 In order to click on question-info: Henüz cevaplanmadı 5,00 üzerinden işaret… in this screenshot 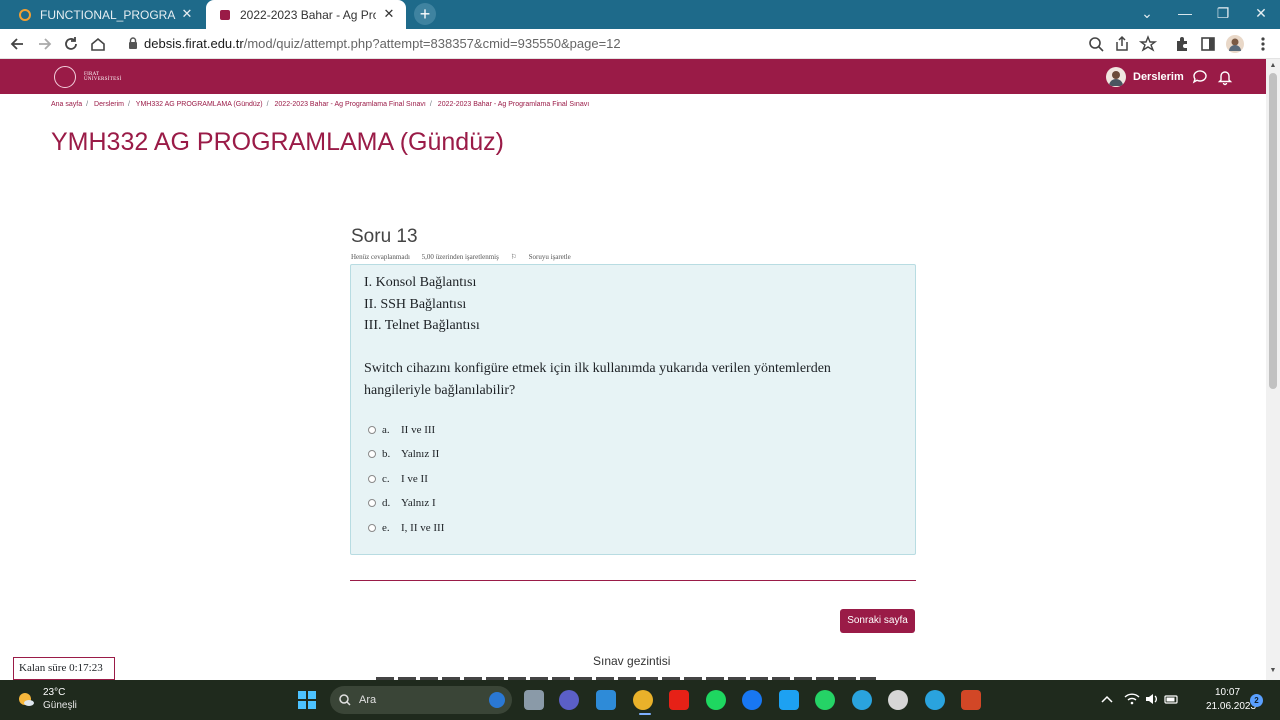, I will do `click(471, 257)`.